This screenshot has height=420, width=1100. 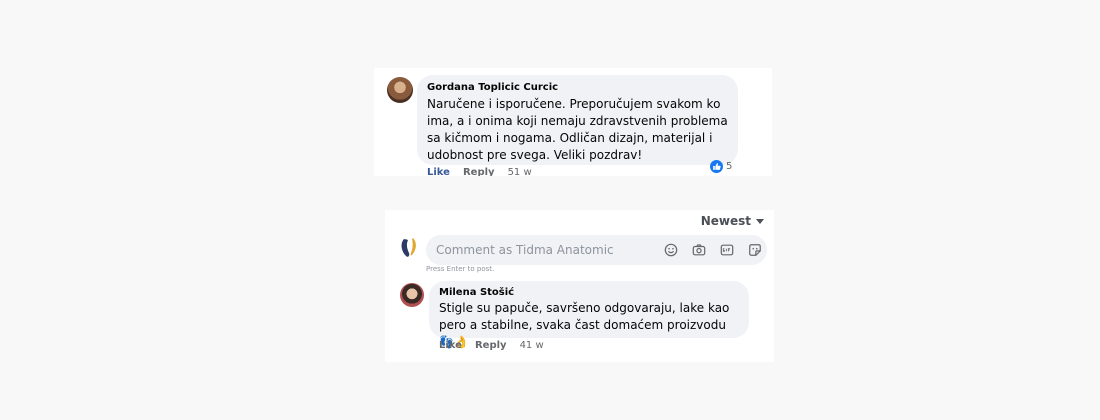 I want to click on caret-down-icon, so click(x=760, y=221).